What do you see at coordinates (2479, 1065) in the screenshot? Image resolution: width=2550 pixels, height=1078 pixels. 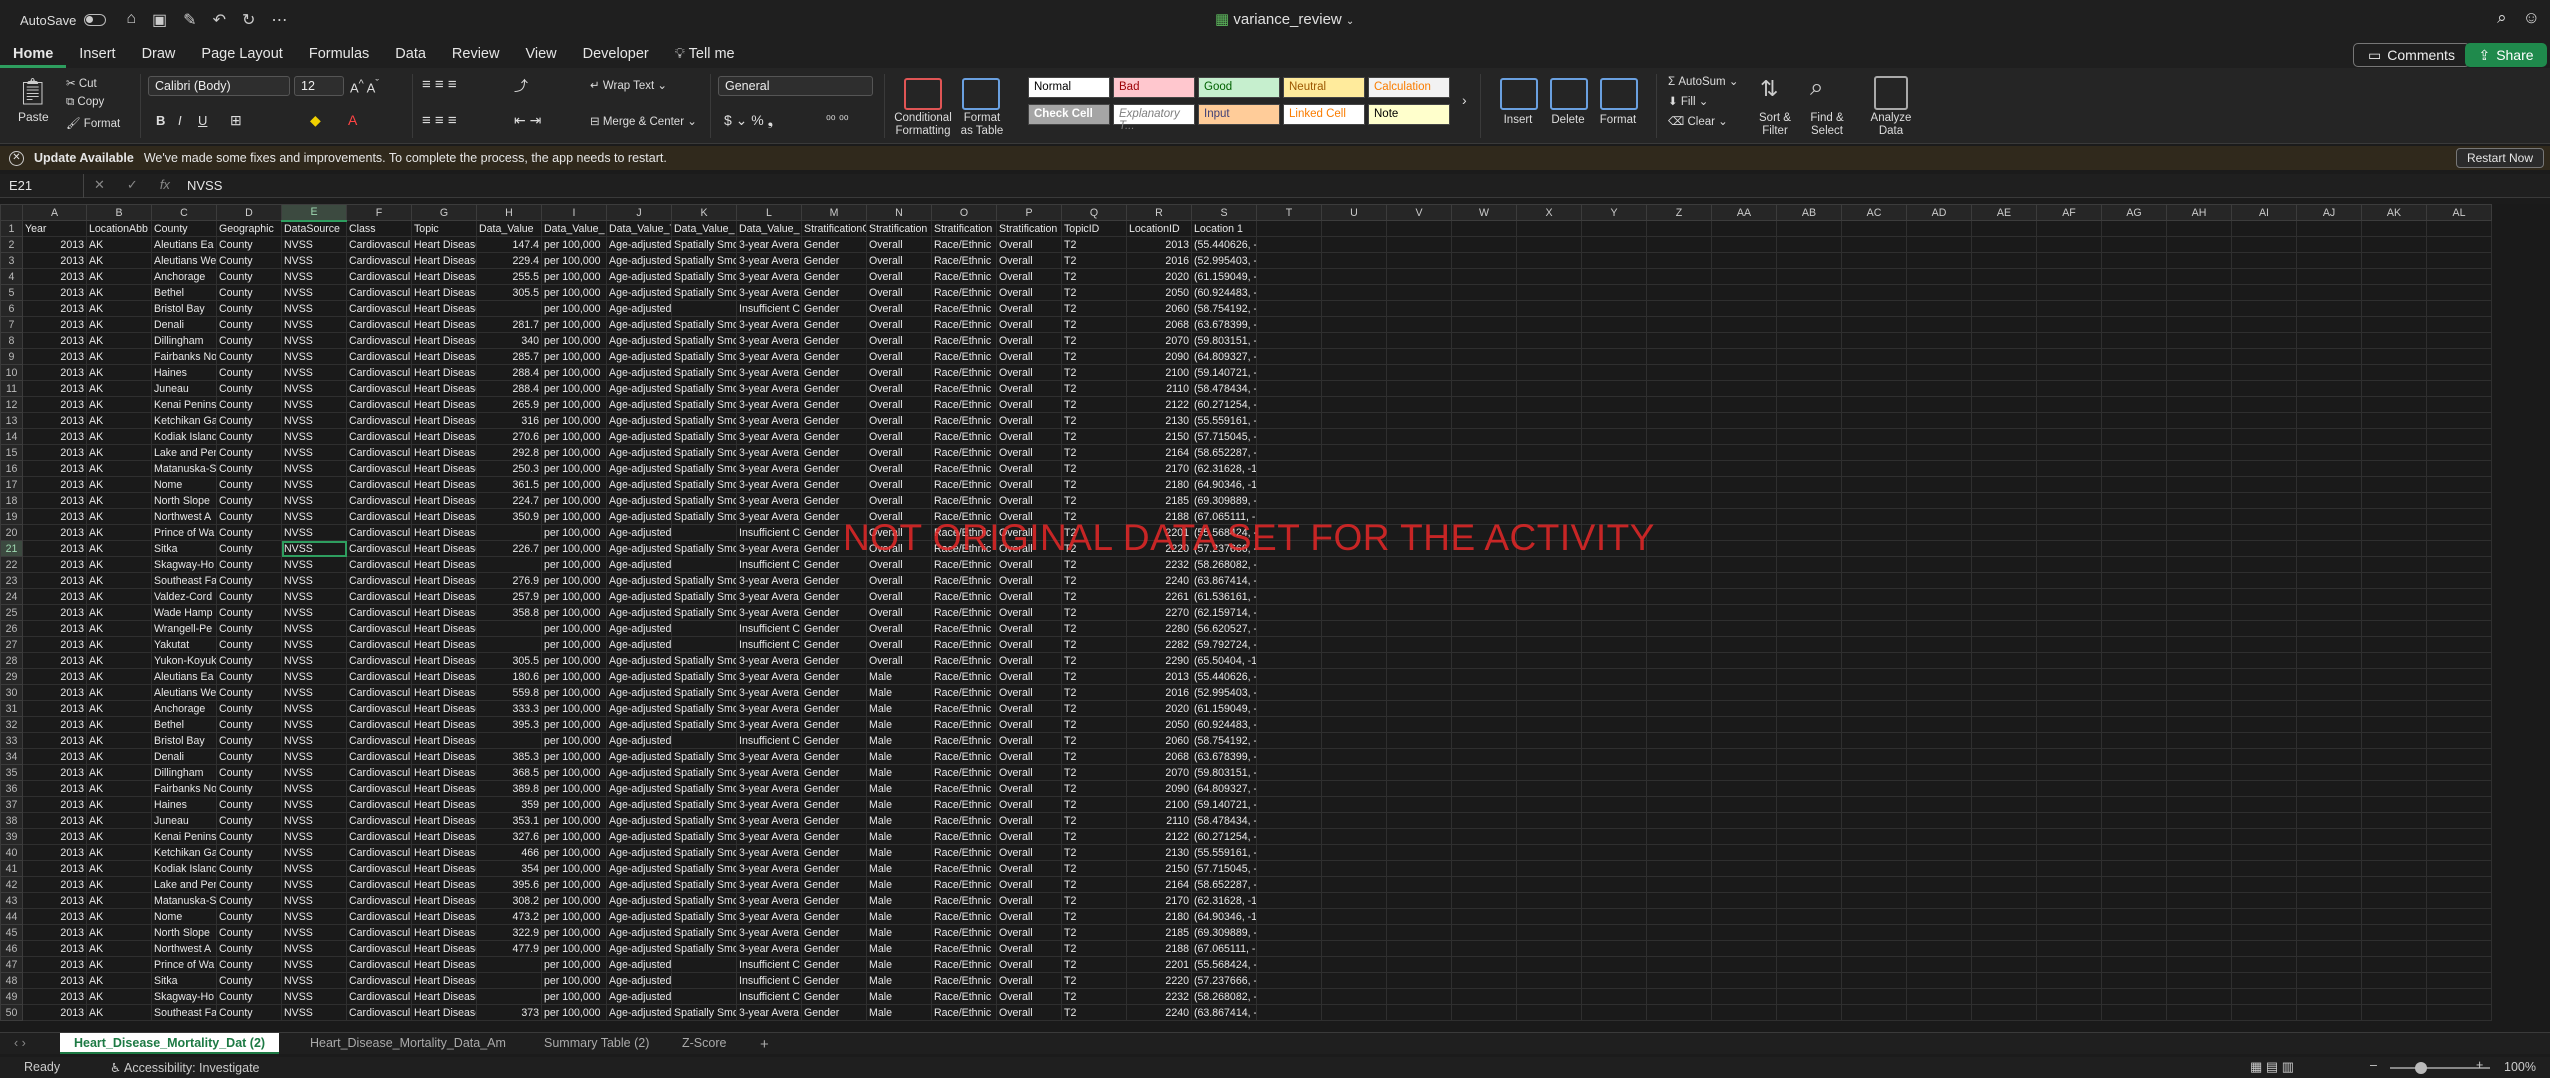 I see `zoom-in-button: +` at bounding box center [2479, 1065].